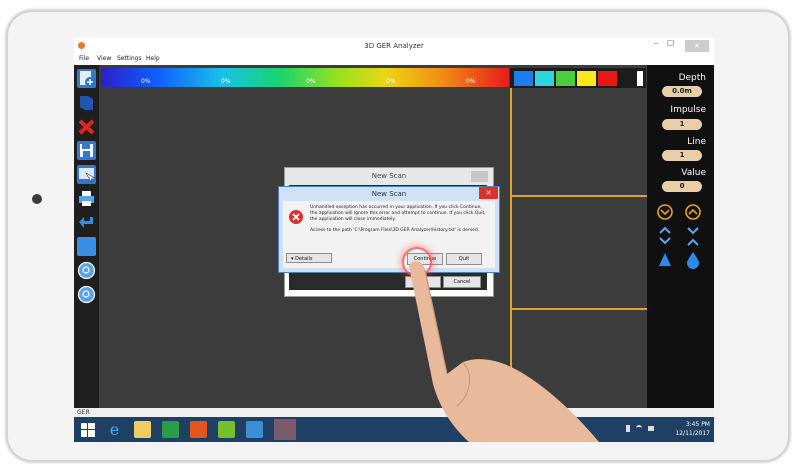 The height and width of the screenshot is (464, 793). What do you see at coordinates (693, 236) in the screenshot?
I see `collapse-icon` at bounding box center [693, 236].